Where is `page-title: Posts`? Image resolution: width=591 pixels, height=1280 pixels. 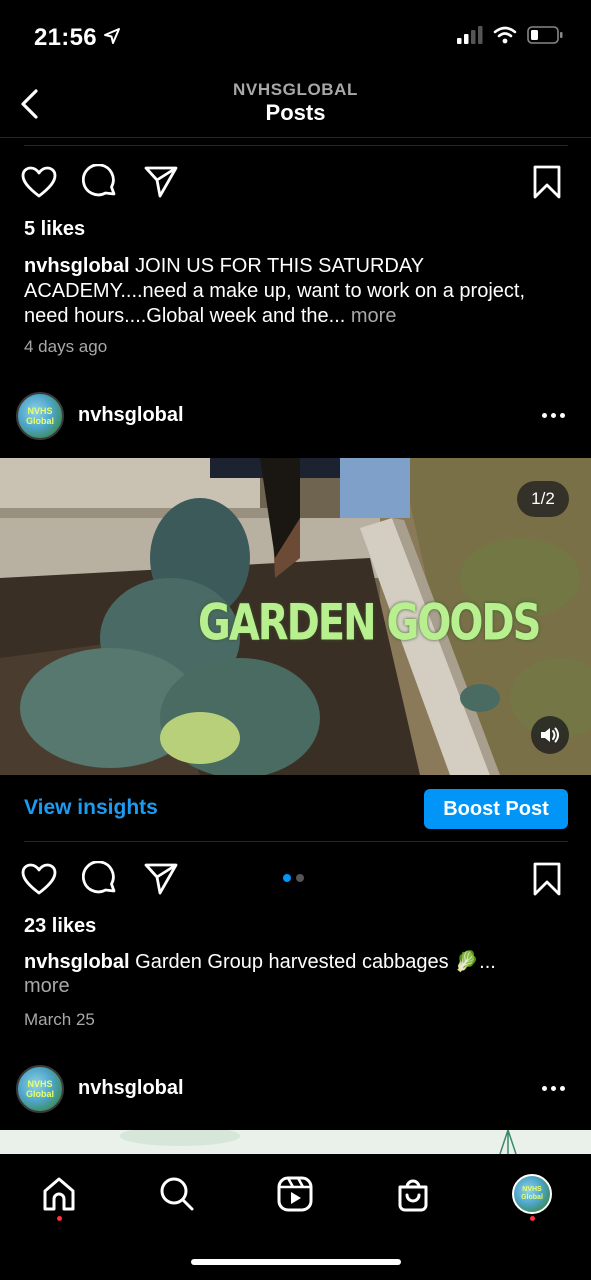 page-title: Posts is located at coordinates (295, 112).